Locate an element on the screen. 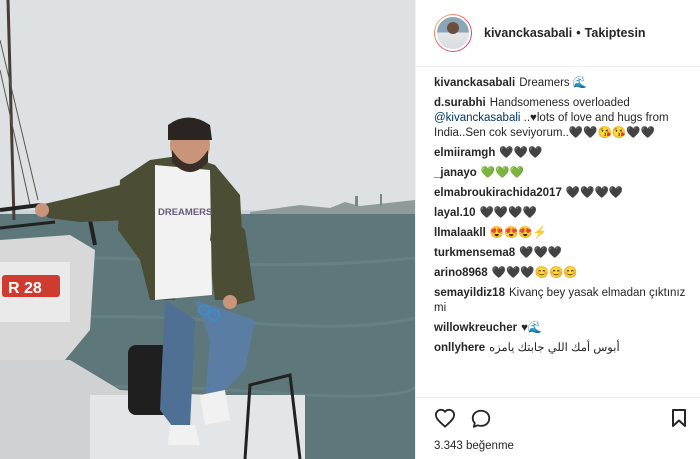  comment-mention-link: @kivanckasabali is located at coordinates (477, 118).